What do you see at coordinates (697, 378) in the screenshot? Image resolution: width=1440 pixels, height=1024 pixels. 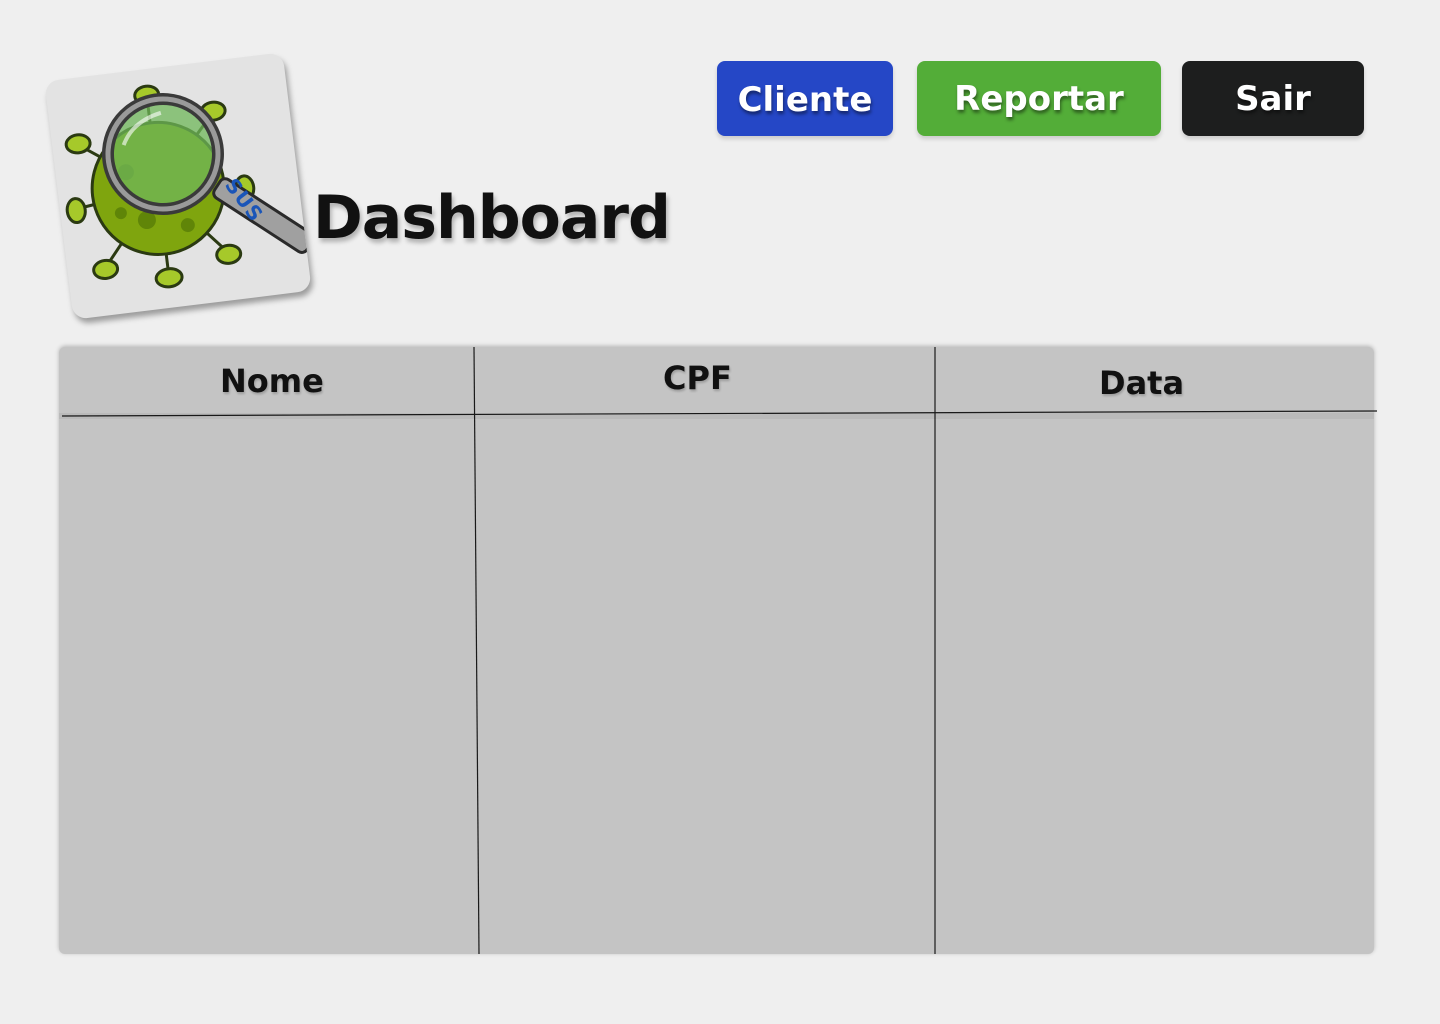 I see `column-header-cpf: CPF` at bounding box center [697, 378].